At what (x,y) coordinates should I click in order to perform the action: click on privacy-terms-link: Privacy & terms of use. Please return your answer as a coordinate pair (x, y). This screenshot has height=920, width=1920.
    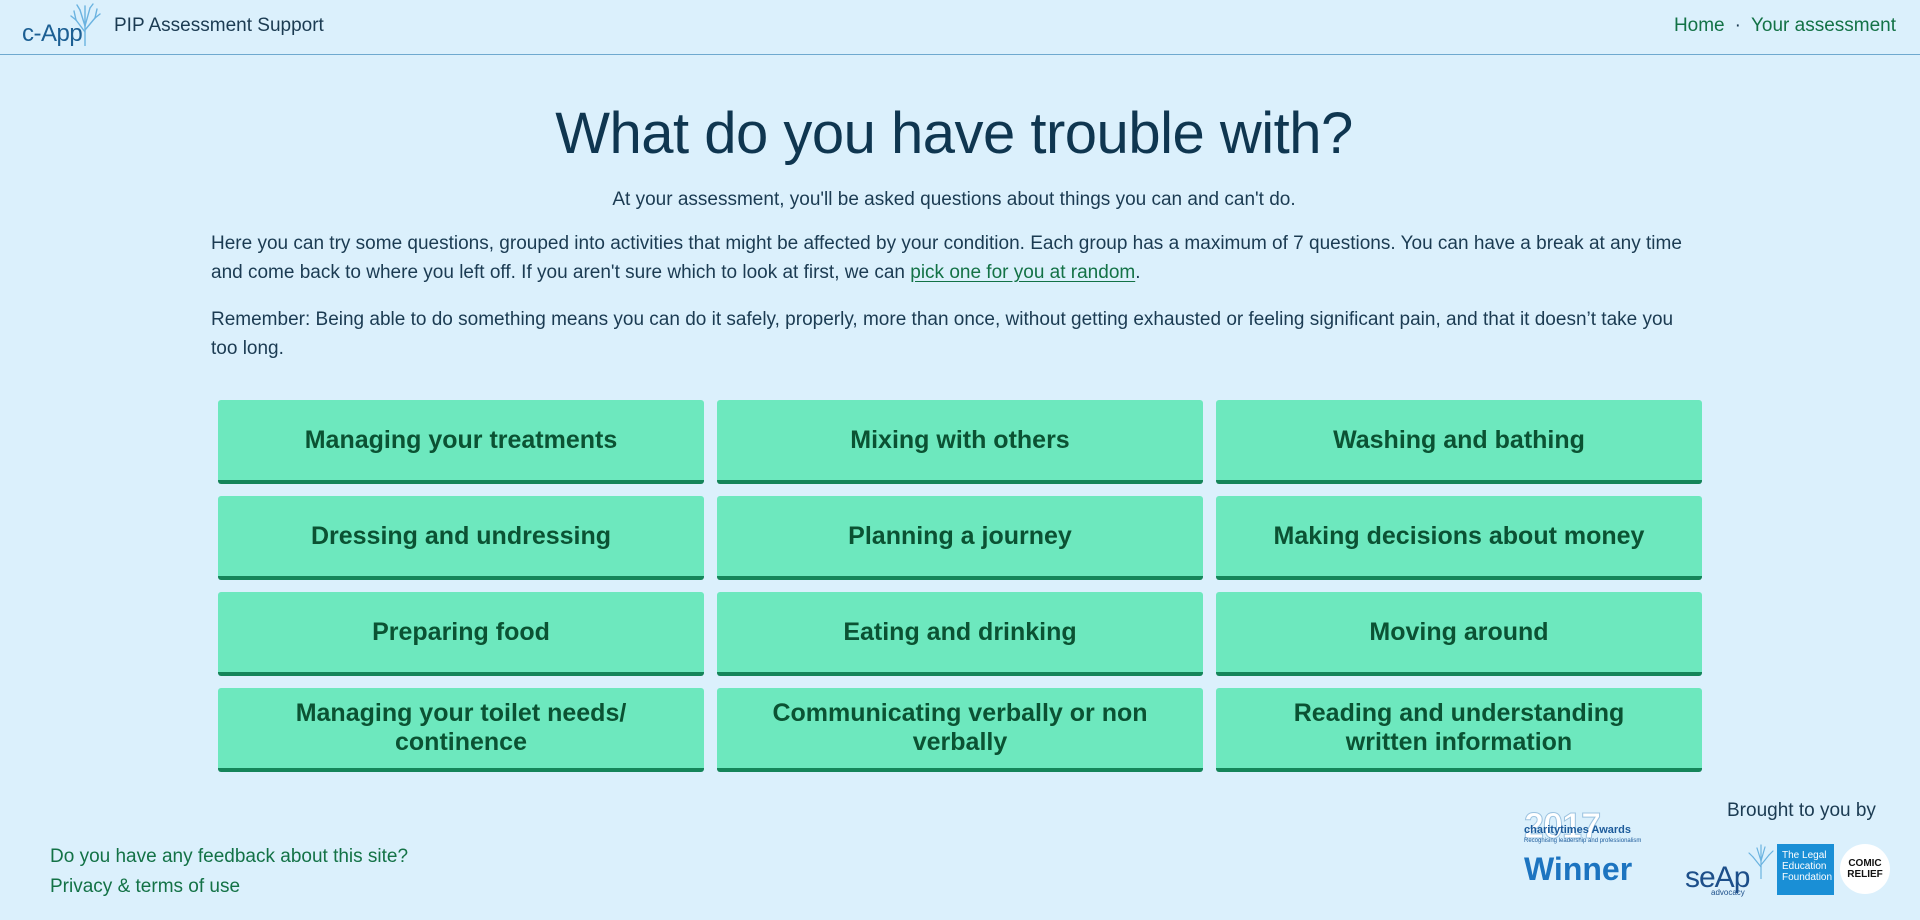
    Looking at the image, I should click on (229, 887).